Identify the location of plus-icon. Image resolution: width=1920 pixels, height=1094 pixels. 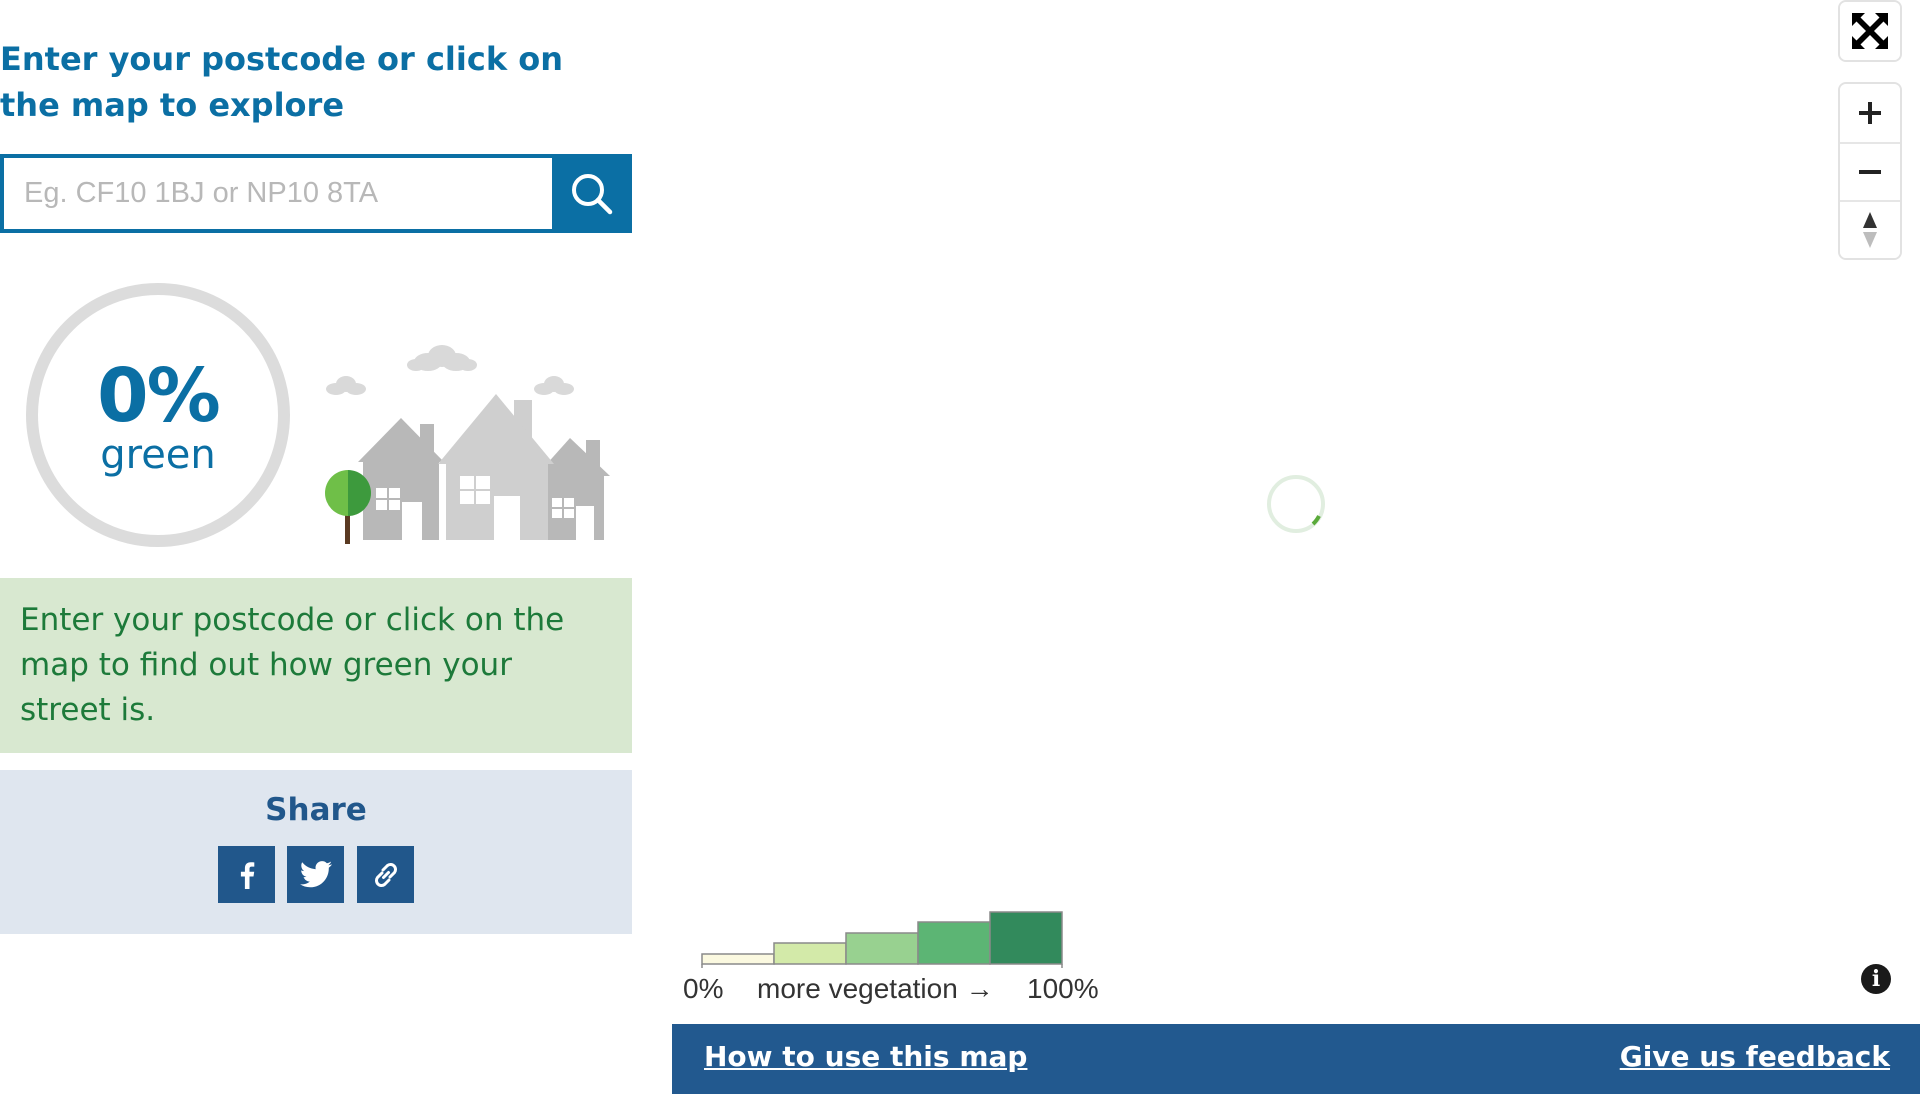
(1870, 113).